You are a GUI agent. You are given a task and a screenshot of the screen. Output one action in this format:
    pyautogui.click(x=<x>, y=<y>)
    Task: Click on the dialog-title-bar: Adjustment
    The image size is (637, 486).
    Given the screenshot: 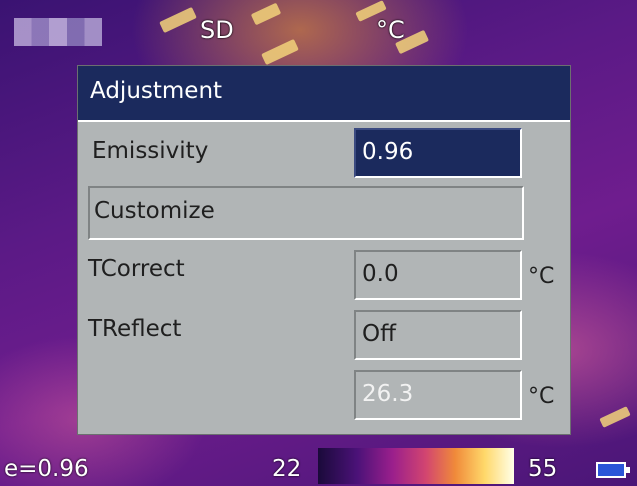 What is the action you would take?
    pyautogui.click(x=324, y=94)
    